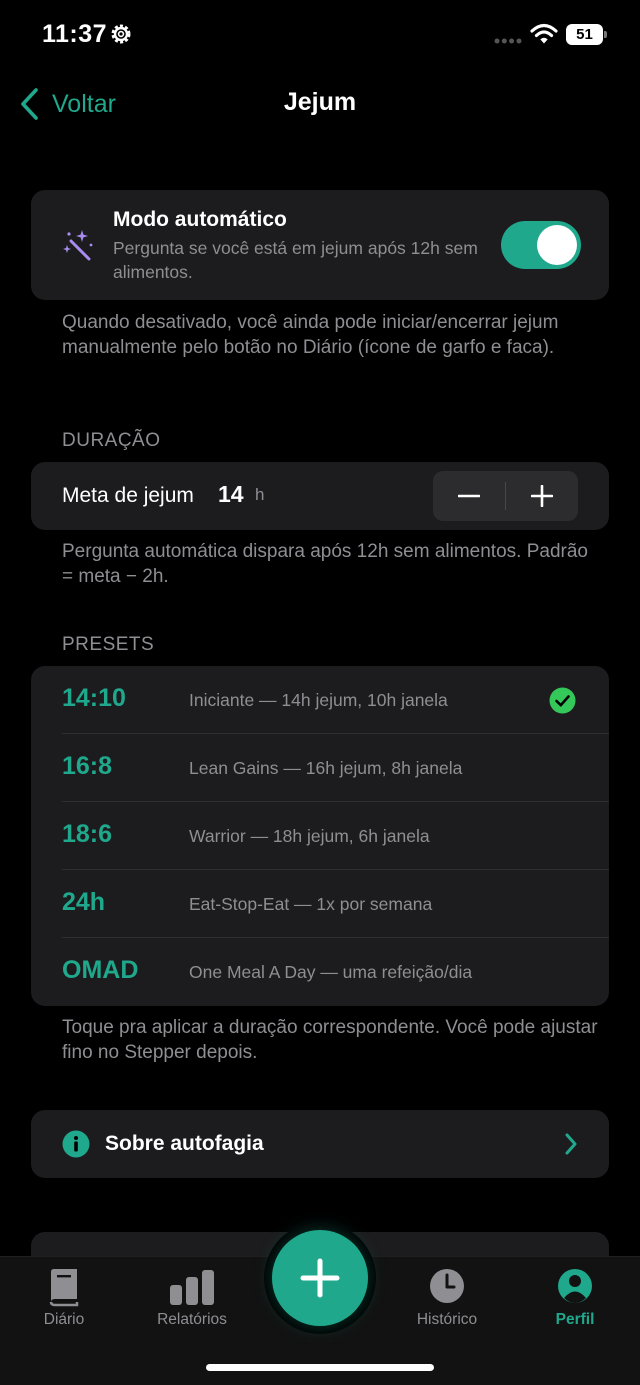 This screenshot has height=1385, width=640. Describe the element at coordinates (320, 102) in the screenshot. I see `page-title: Jejum` at that location.